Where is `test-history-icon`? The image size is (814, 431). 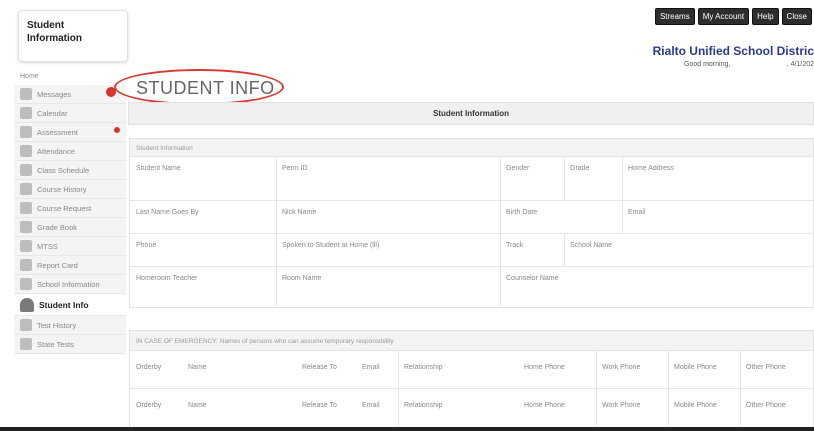 test-history-icon is located at coordinates (26, 325).